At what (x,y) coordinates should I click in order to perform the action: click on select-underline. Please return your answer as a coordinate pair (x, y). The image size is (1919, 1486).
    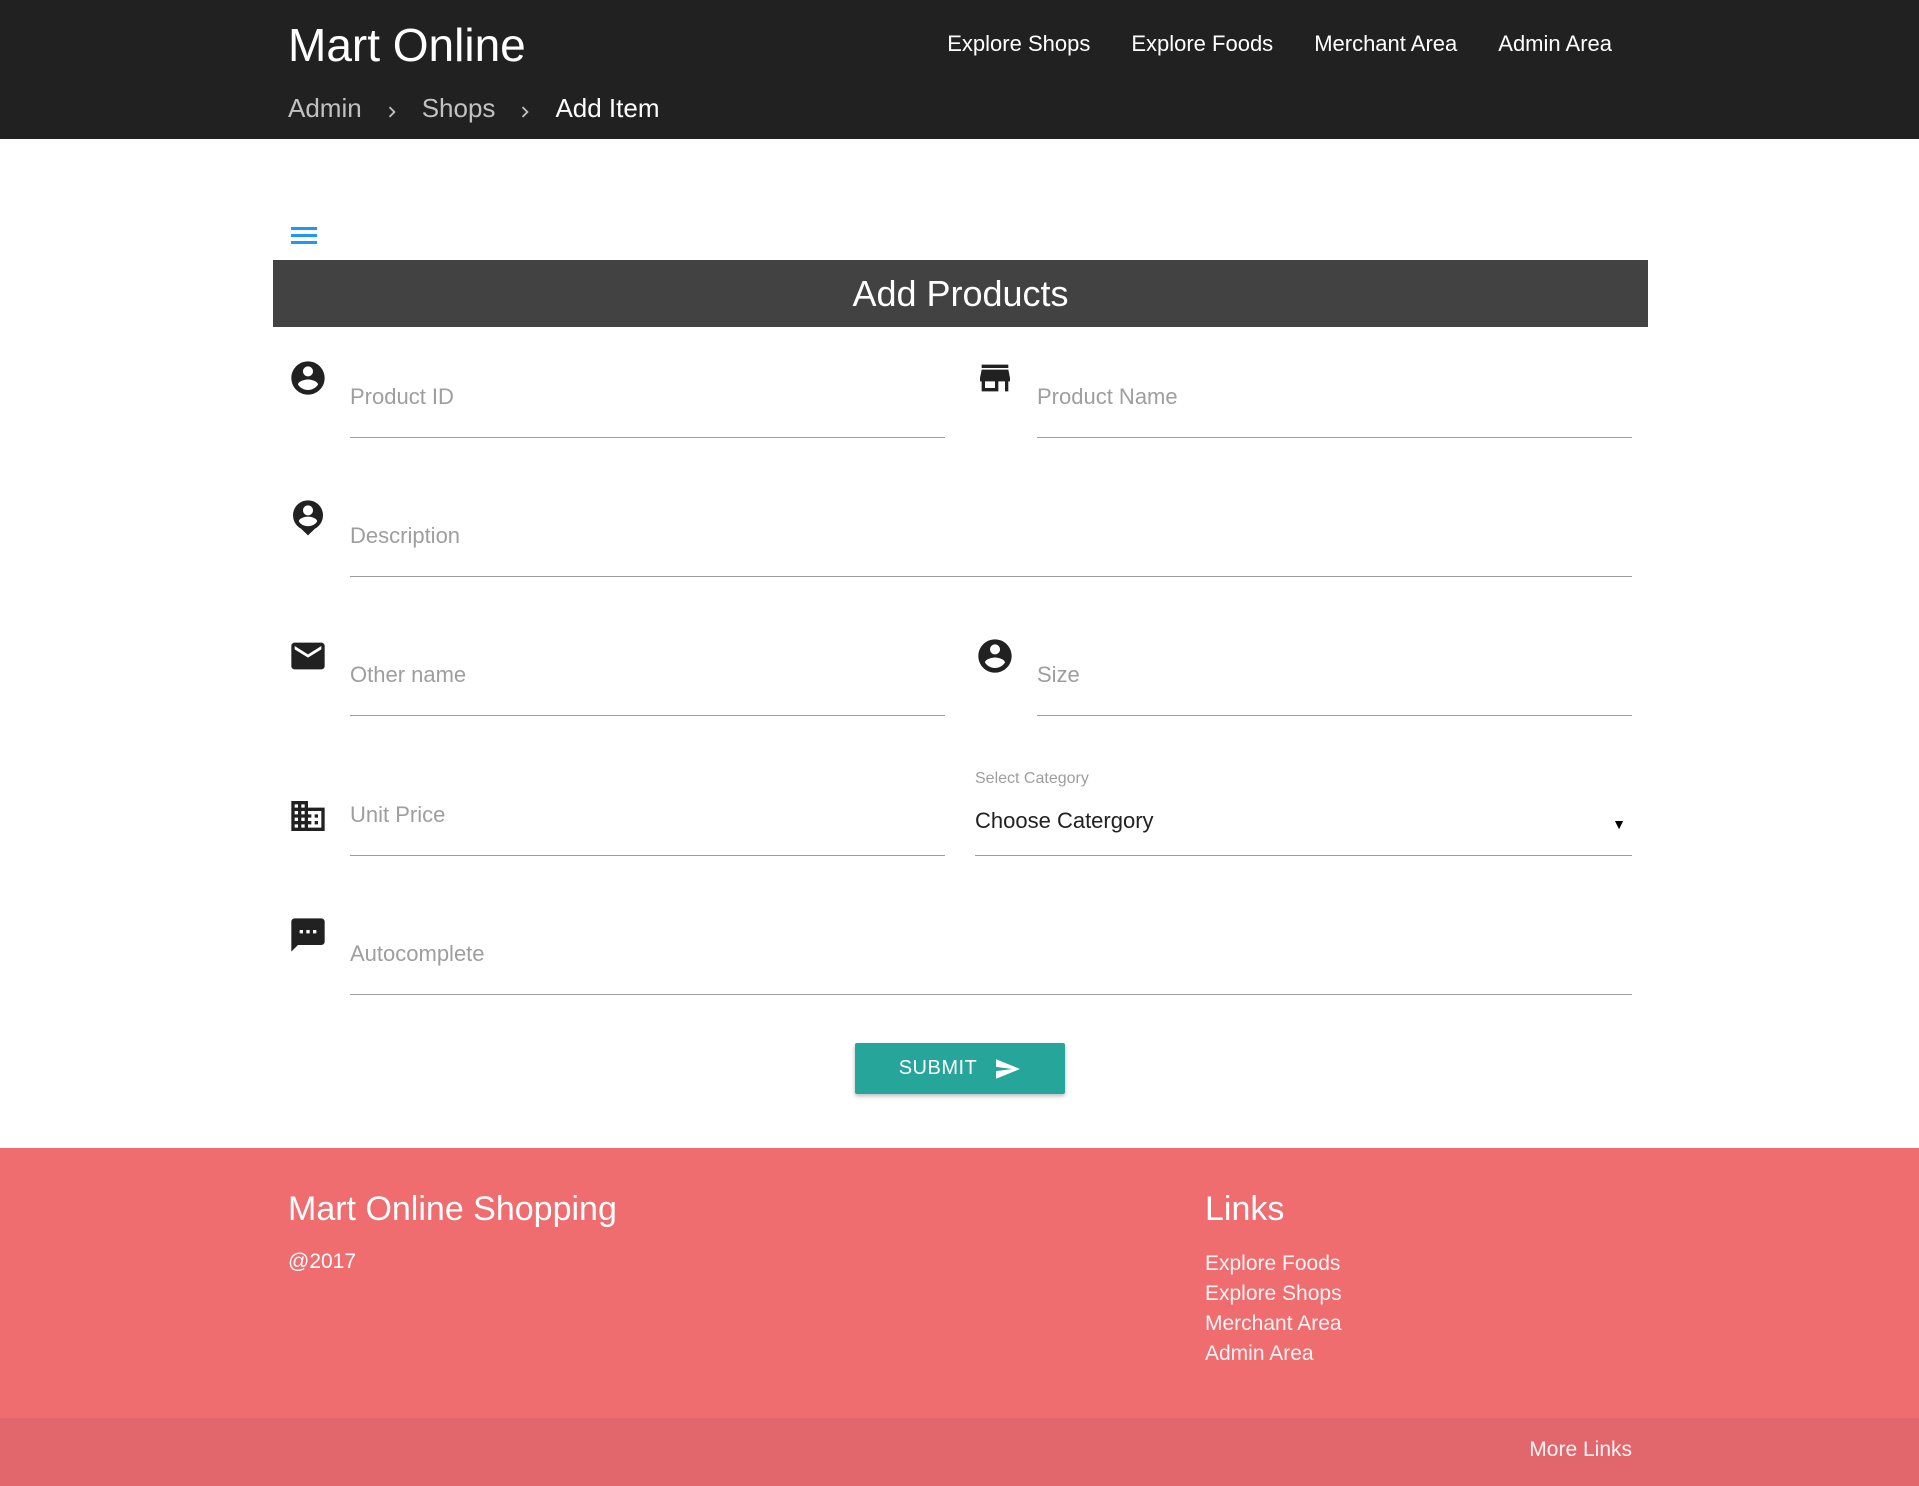
    Looking at the image, I should click on (1303, 855).